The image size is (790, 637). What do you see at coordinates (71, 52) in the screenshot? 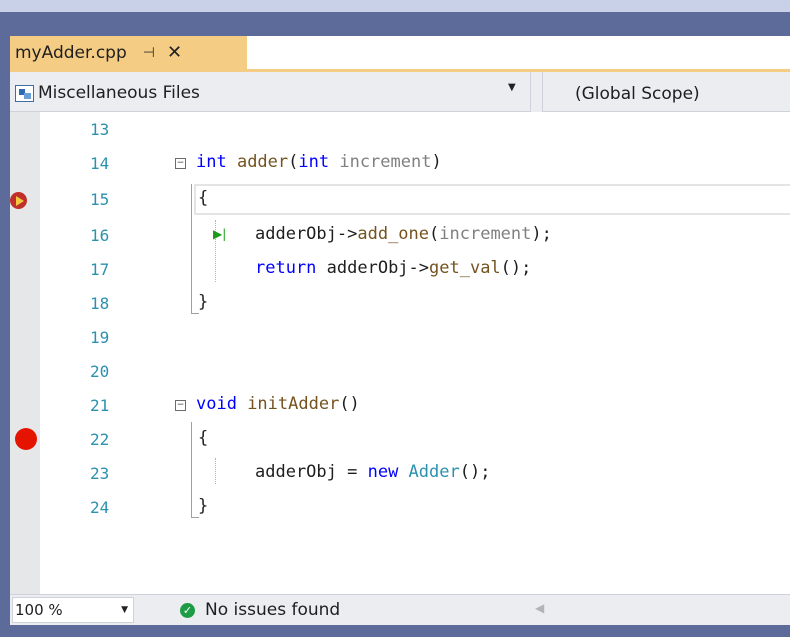
I see `tab-filename: myAdder.cpp` at bounding box center [71, 52].